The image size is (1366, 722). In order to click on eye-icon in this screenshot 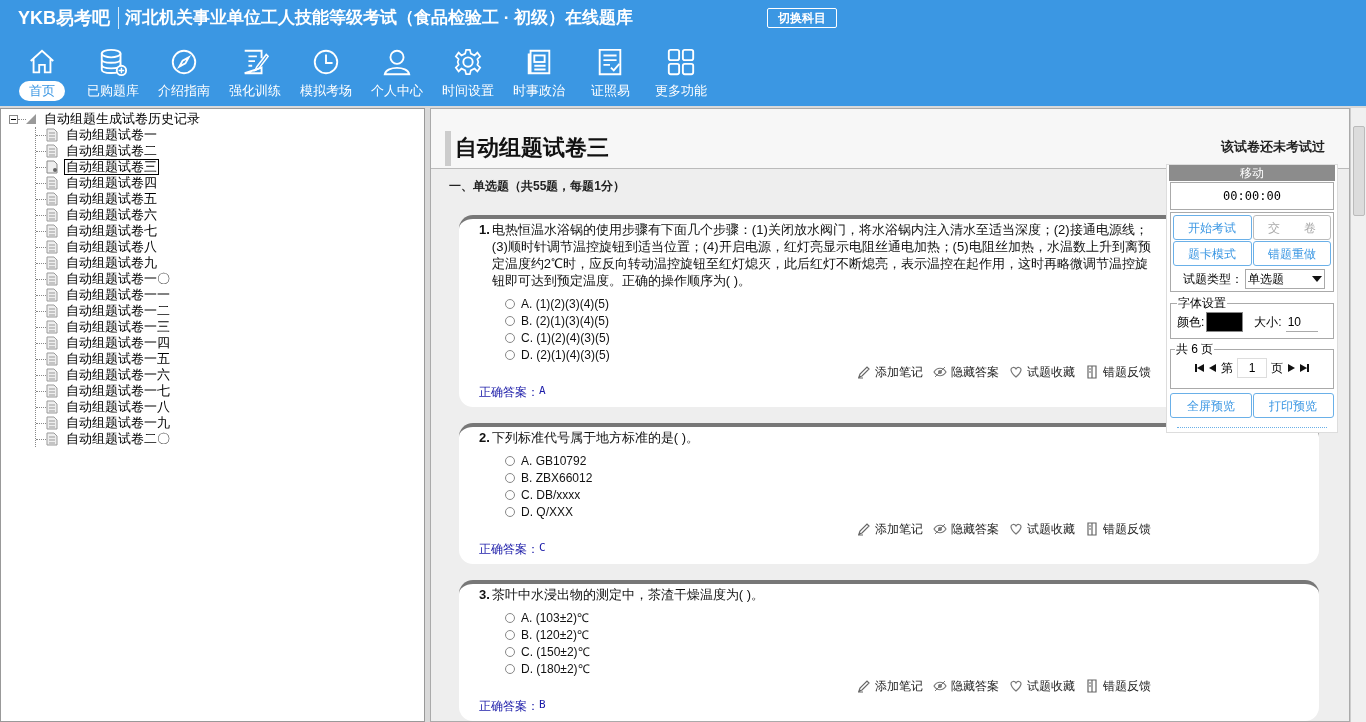, I will do `click(940, 372)`.